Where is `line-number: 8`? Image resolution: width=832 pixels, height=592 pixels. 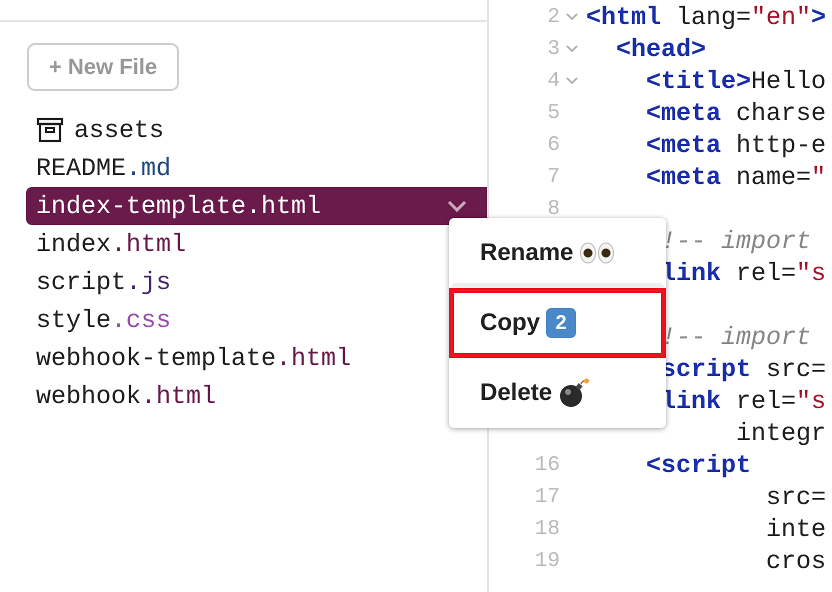 line-number: 8 is located at coordinates (553, 209).